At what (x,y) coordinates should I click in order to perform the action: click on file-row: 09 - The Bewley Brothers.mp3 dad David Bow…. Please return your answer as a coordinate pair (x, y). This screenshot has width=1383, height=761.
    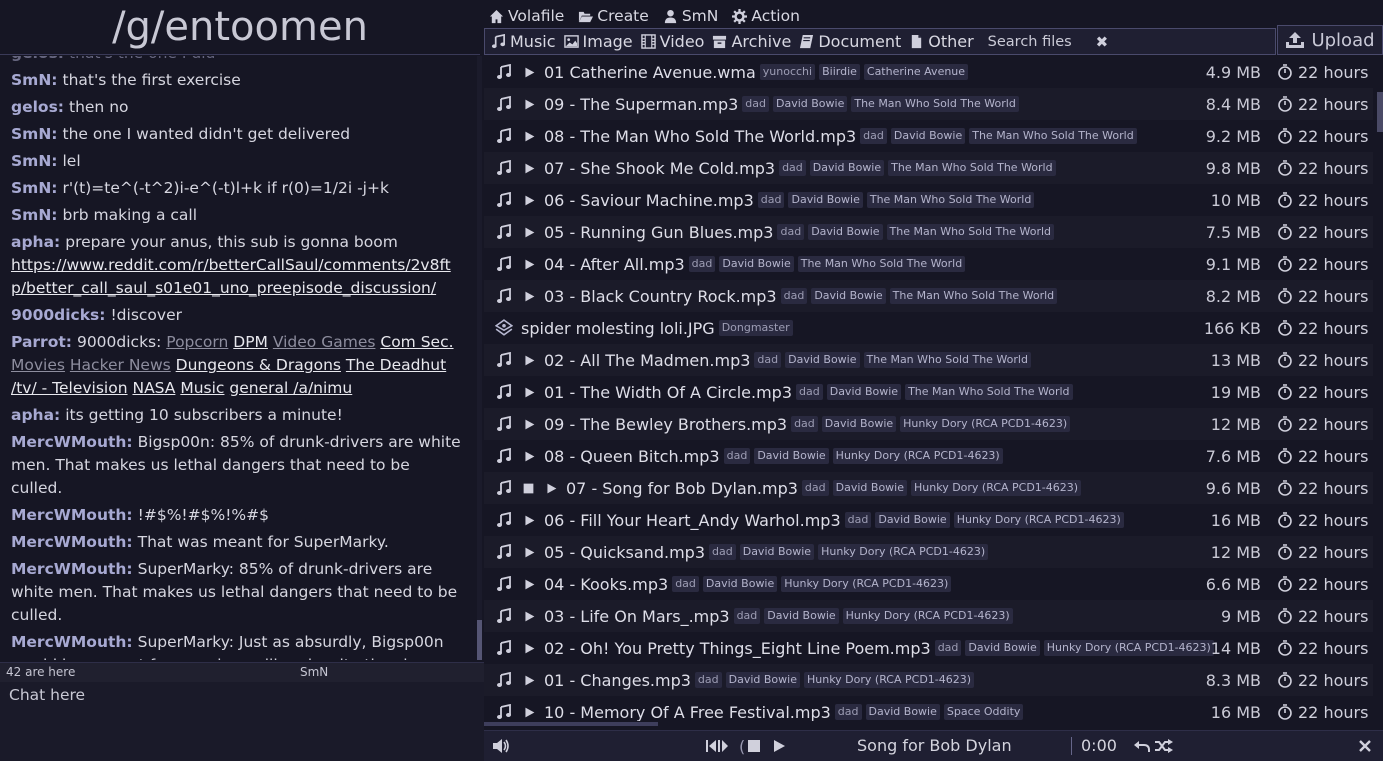
    Looking at the image, I should click on (928, 424).